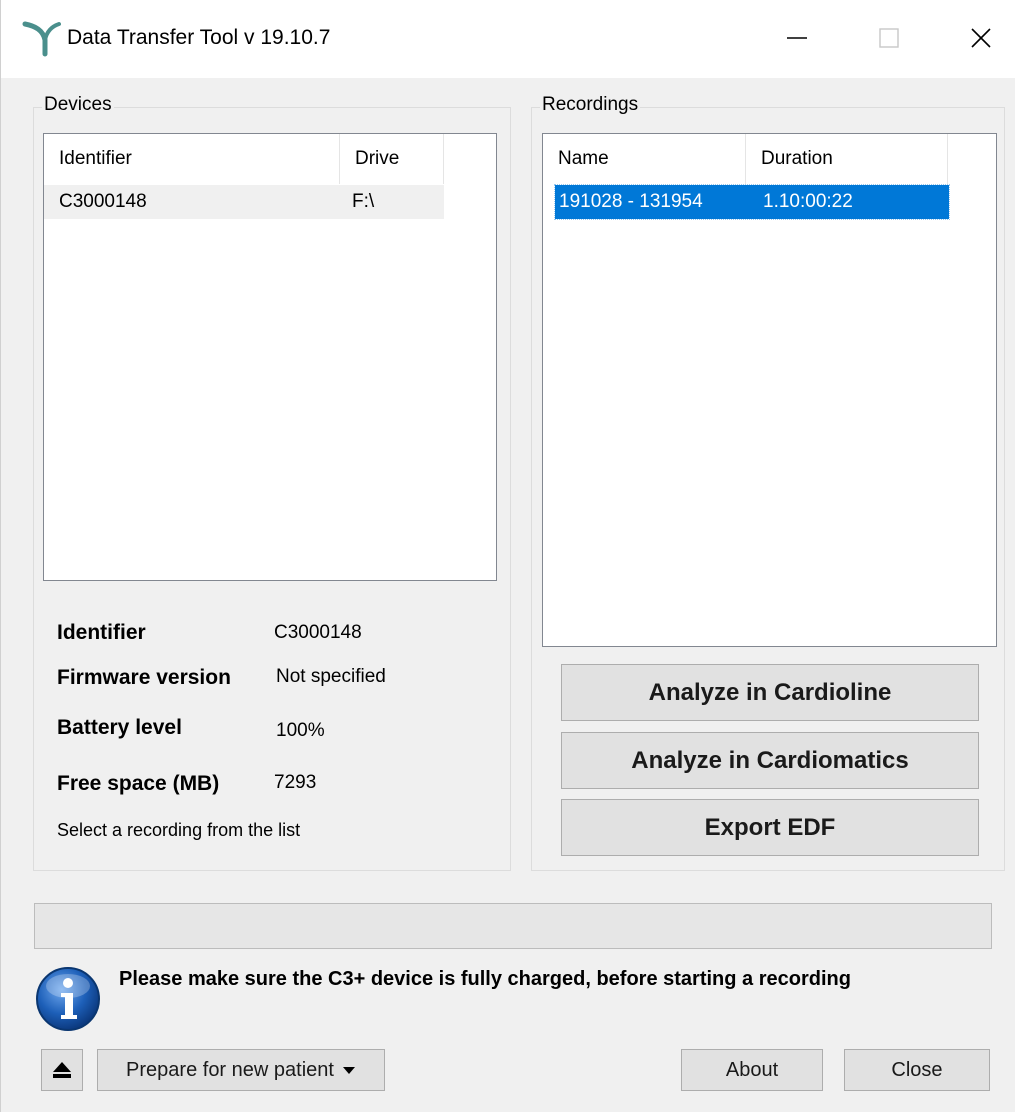 The width and height of the screenshot is (1015, 1112). I want to click on column-header-name: Name, so click(644, 159).